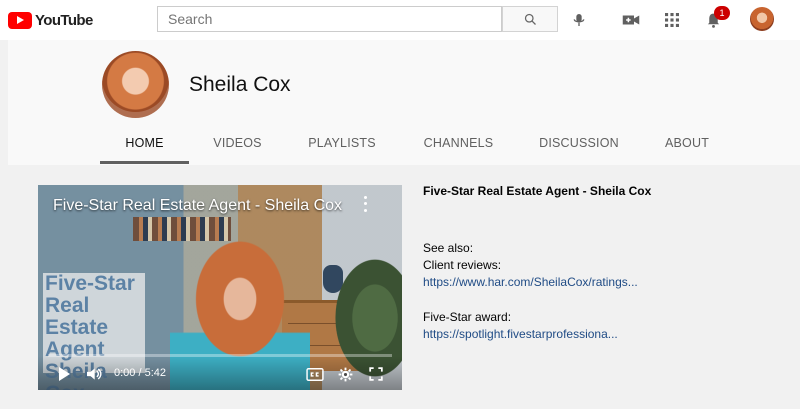 This screenshot has width=800, height=409. Describe the element at coordinates (448, 248) in the screenshot. I see `see-also-label: See also:` at that location.